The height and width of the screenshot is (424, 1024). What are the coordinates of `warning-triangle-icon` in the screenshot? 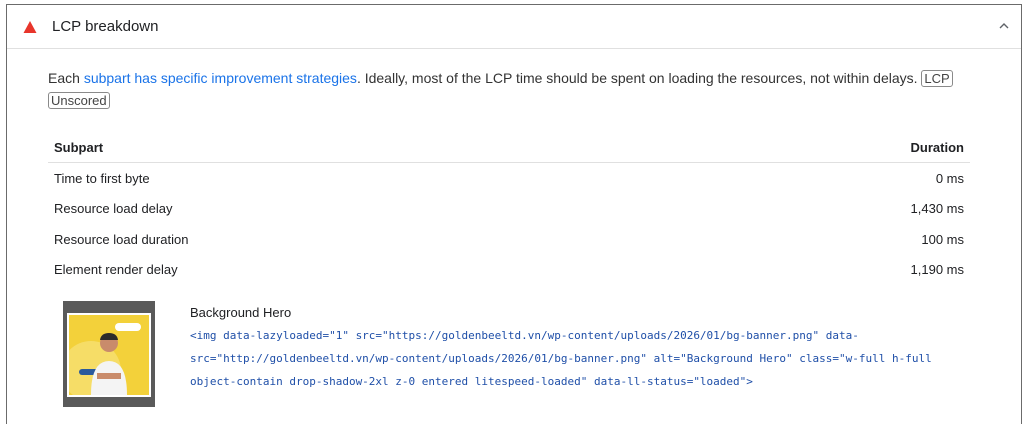 It's located at (30, 27).